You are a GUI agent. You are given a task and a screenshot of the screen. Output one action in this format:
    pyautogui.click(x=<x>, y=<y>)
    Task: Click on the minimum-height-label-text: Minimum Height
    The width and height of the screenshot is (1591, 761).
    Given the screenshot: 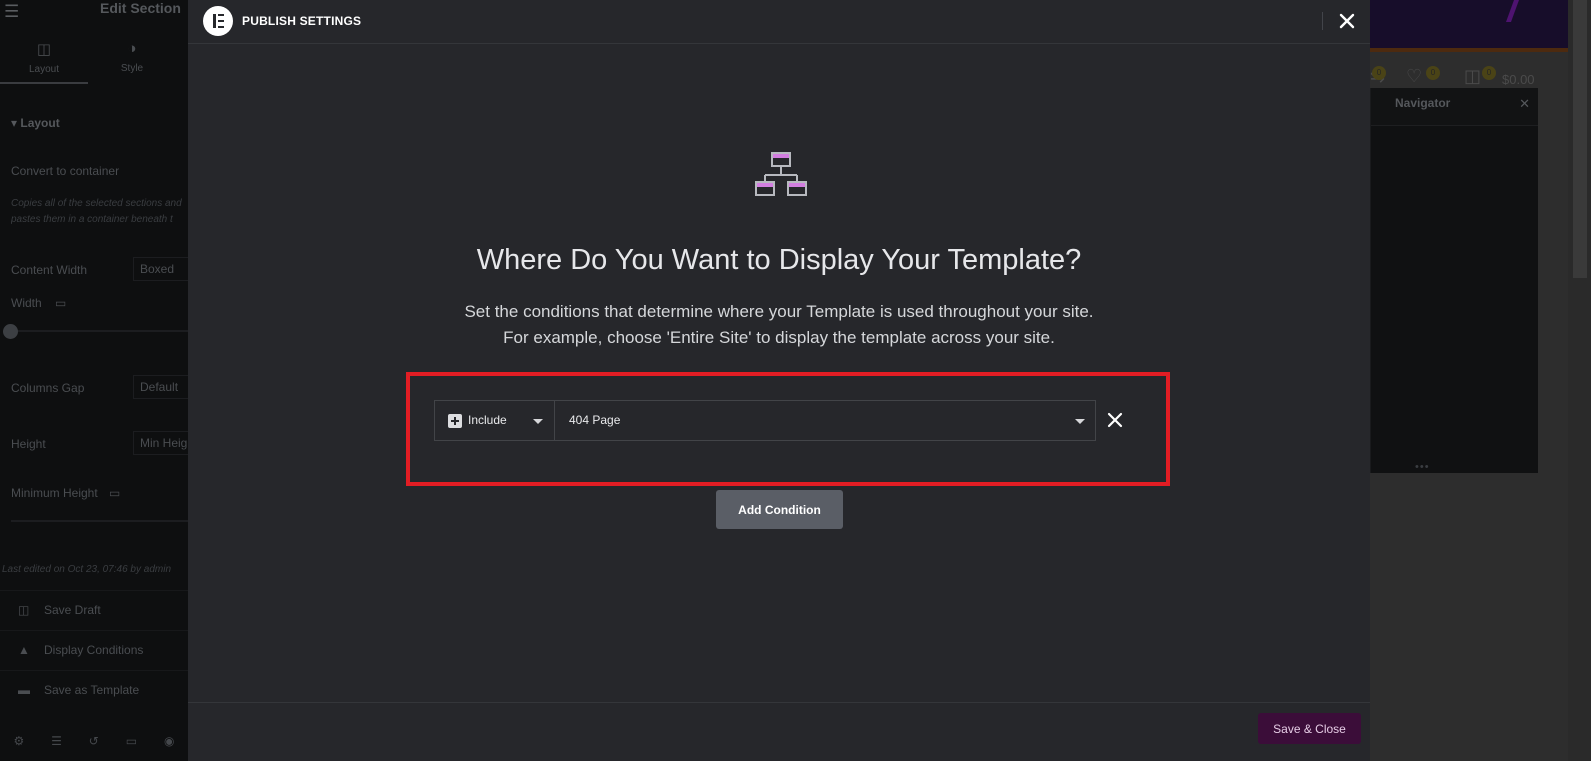 What is the action you would take?
    pyautogui.click(x=54, y=493)
    